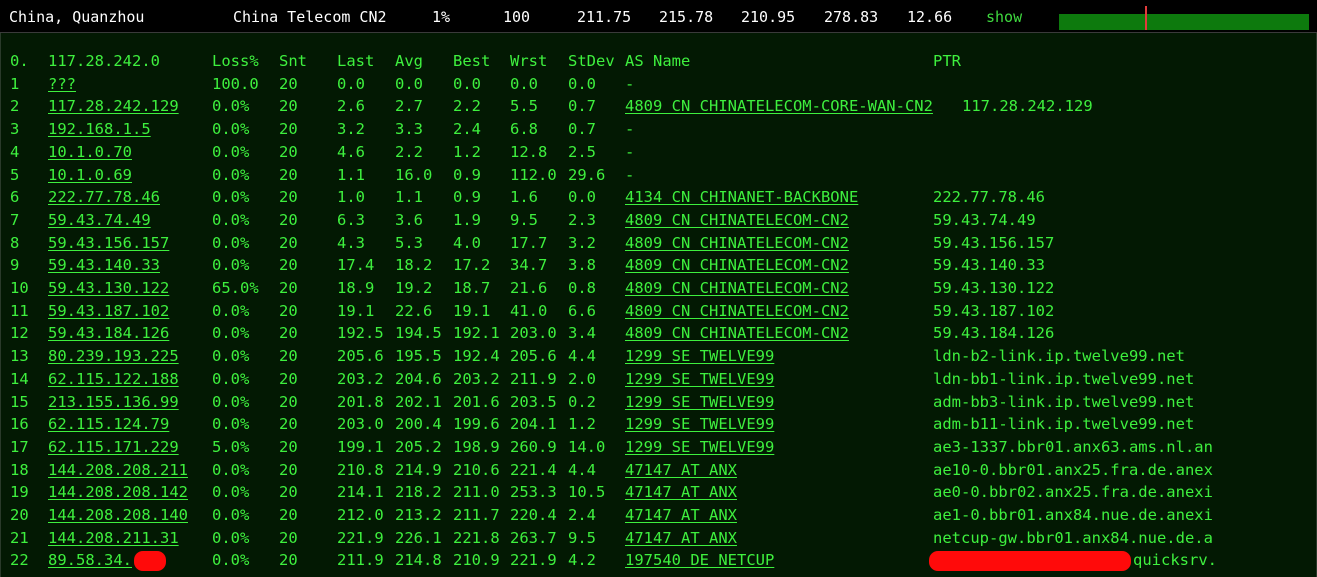 The width and height of the screenshot is (1317, 577). What do you see at coordinates (19, 61) in the screenshot?
I see `header-hop: 0.` at bounding box center [19, 61].